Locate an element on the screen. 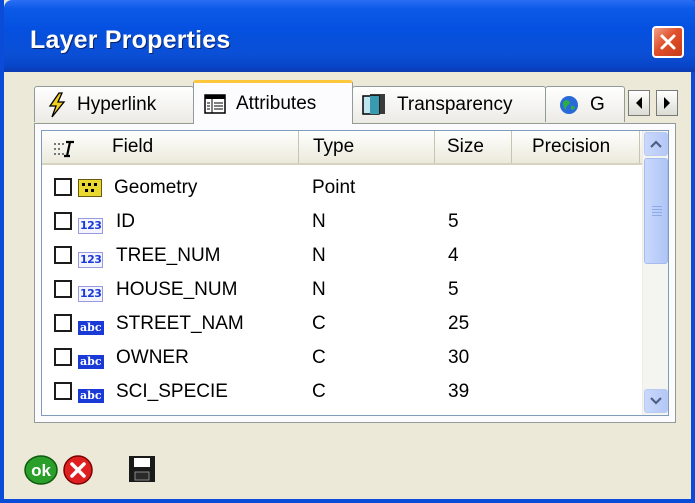  field-name: TREE_NUM is located at coordinates (168, 255).